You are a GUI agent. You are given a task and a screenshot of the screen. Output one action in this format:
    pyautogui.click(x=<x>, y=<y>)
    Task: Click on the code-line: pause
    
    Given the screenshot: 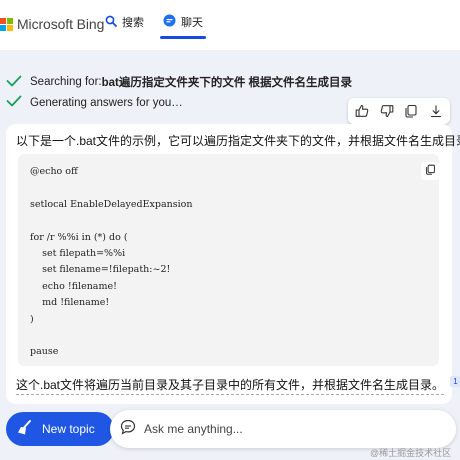 What is the action you would take?
    pyautogui.click(x=44, y=352)
    